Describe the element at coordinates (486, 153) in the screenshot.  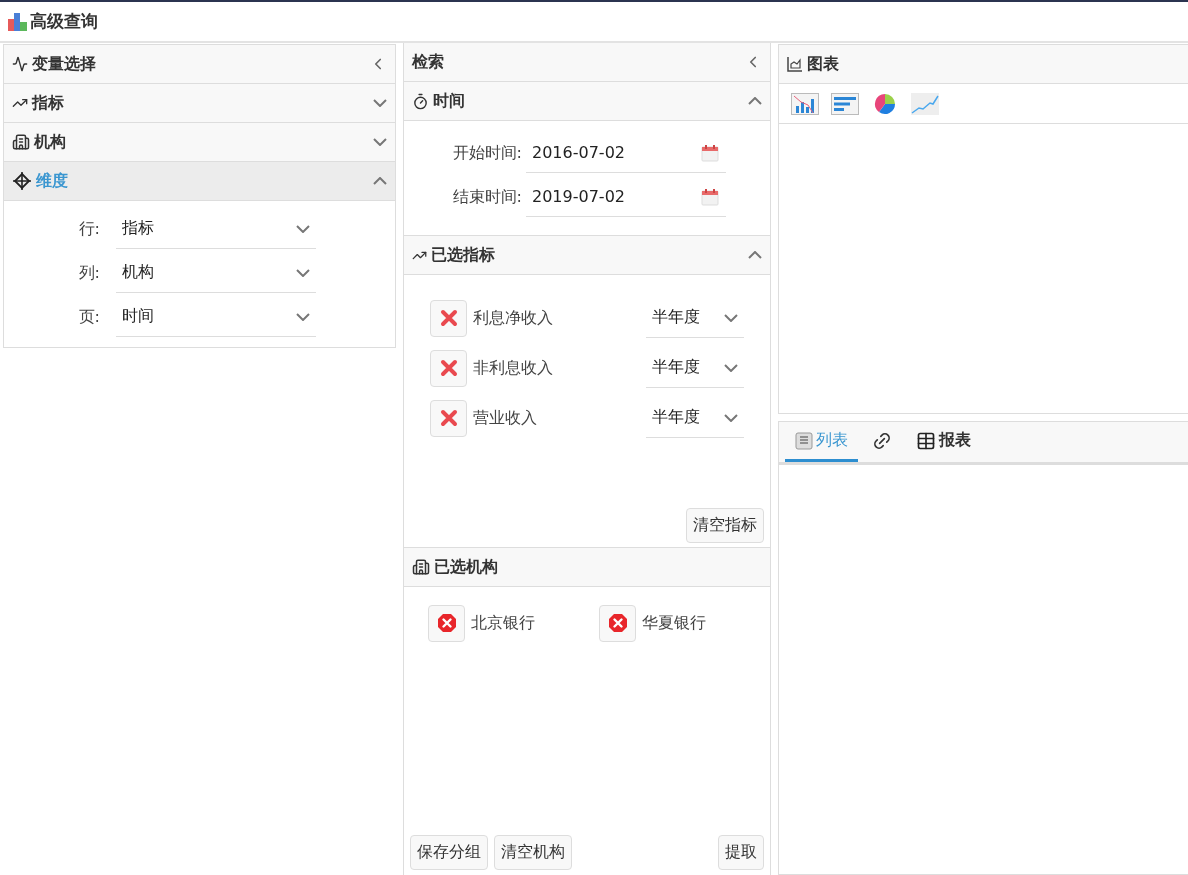
I see `field-label: 开始时间:` at that location.